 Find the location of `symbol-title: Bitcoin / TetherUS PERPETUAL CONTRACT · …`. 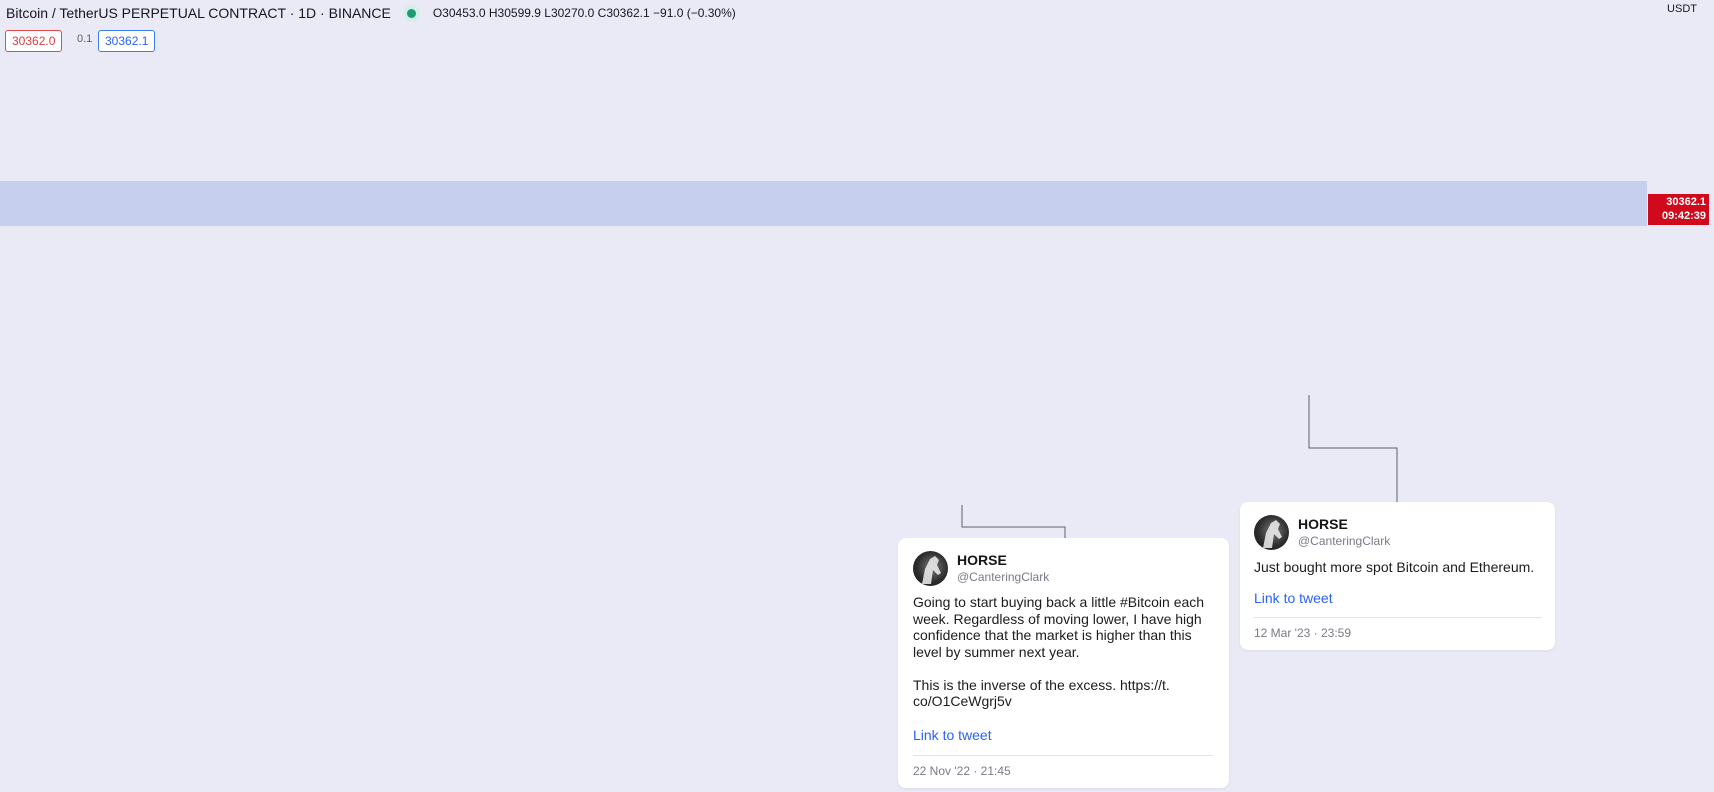

symbol-title: Bitcoin / TetherUS PERPETUAL CONTRACT · … is located at coordinates (198, 13).